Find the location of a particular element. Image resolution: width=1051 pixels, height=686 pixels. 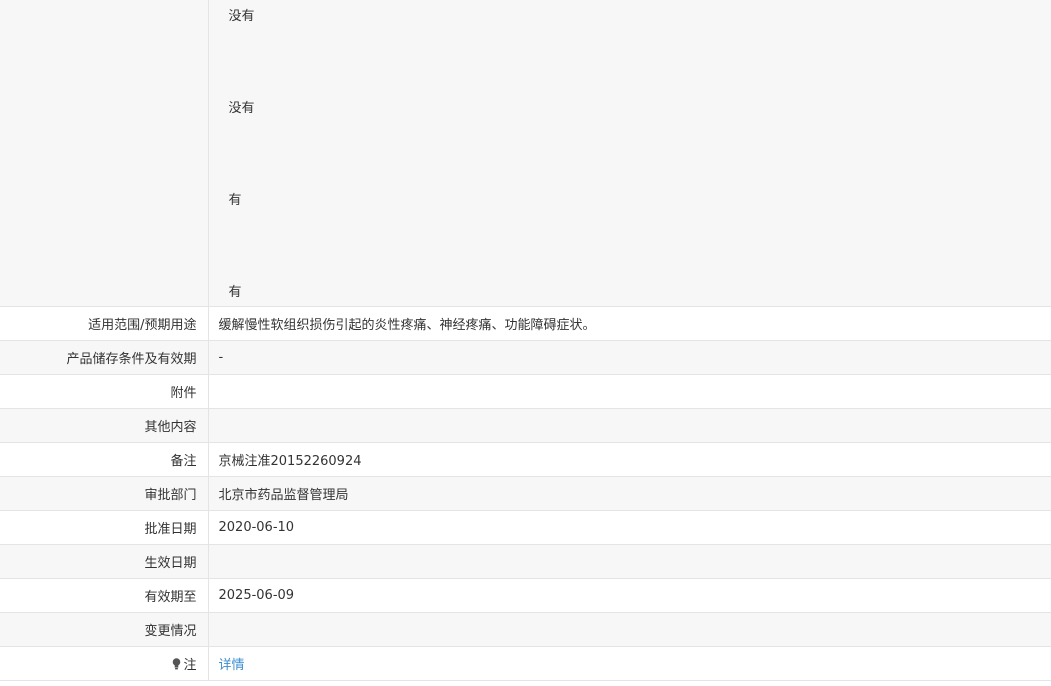

row-label: 批准日期 is located at coordinates (104, 527).